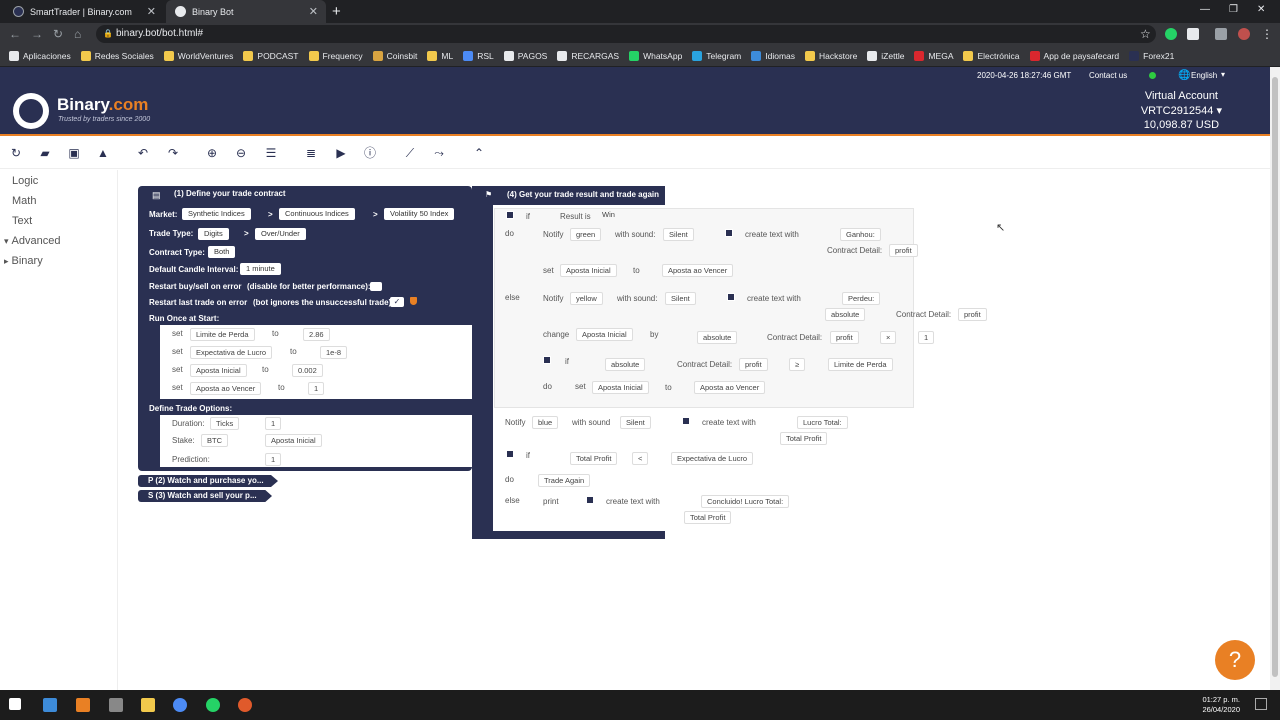  What do you see at coordinates (440, 55) in the screenshot?
I see `bookmark-item: ML` at bounding box center [440, 55].